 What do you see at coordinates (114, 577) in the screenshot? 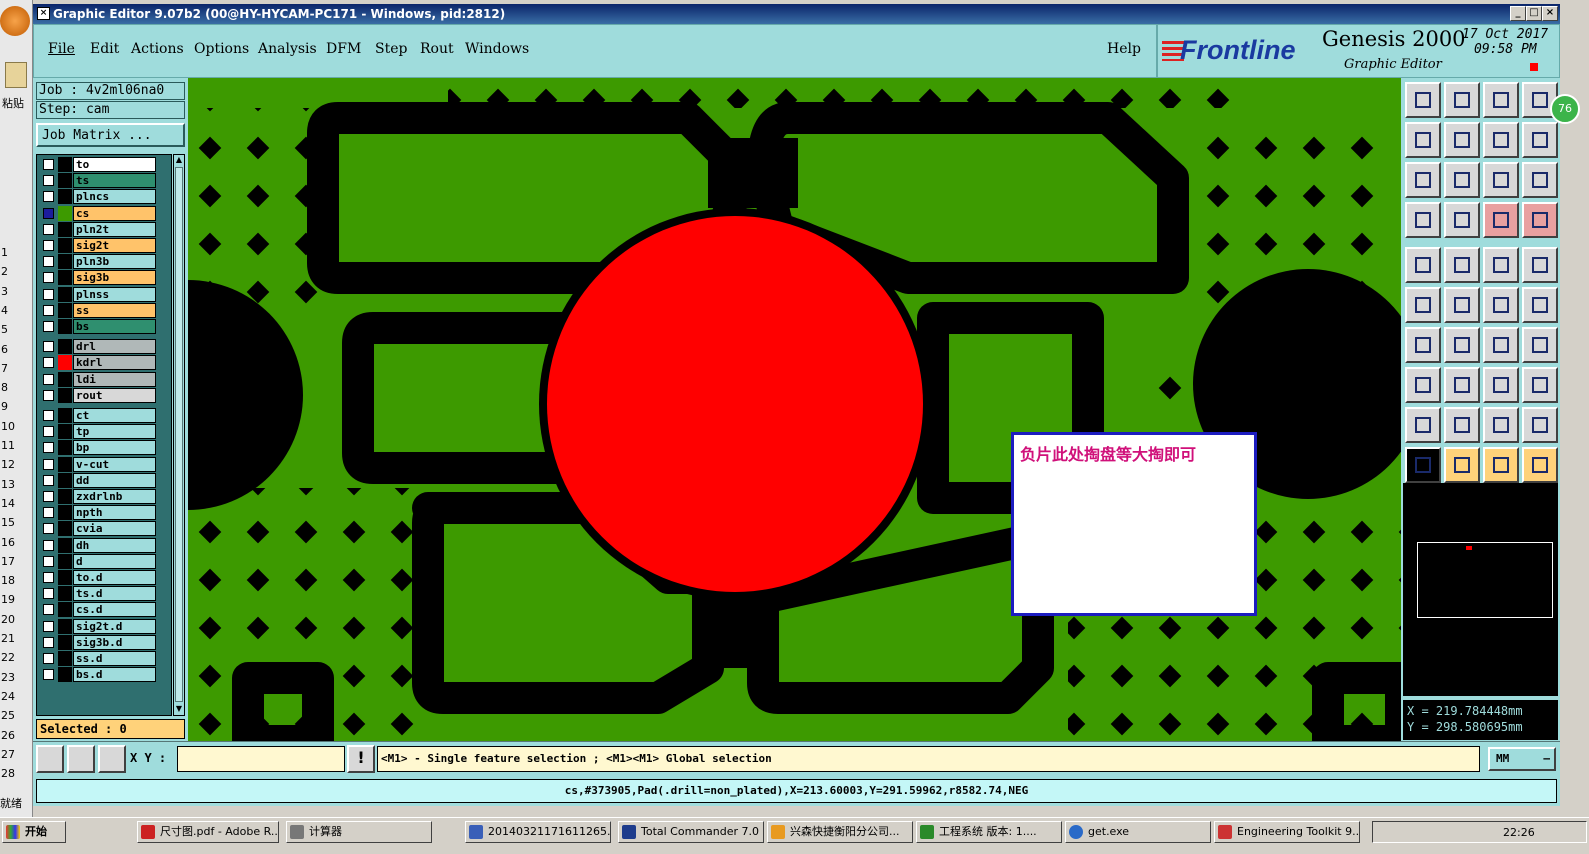
I see `layer-name: to.d` at bounding box center [114, 577].